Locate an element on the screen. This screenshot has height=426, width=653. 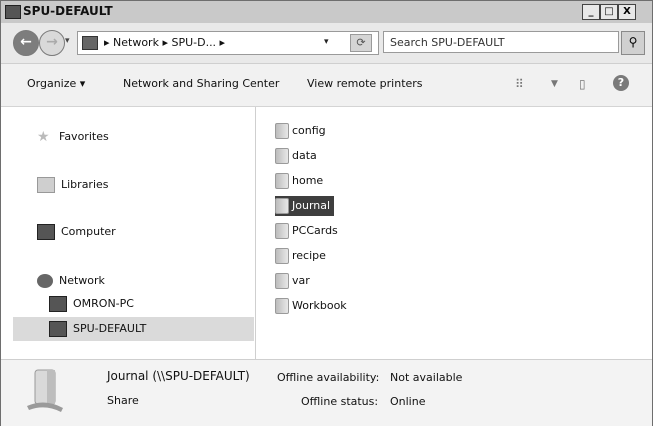
details-item-name: Journal (\\SPU-DEFAULT) is located at coordinates (178, 376).